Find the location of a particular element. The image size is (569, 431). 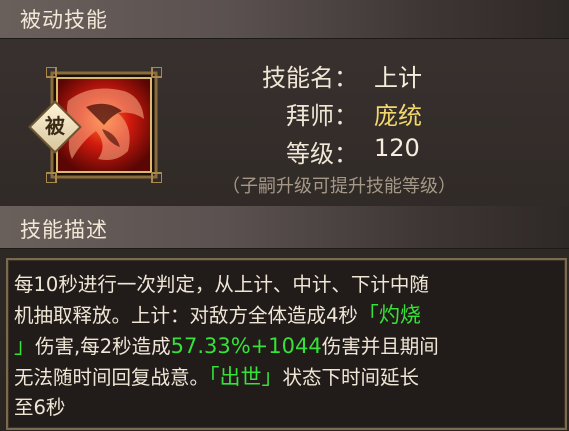

description-line-4: 无法随时间回复战意。「出世」状态下时间延长 is located at coordinates (288, 377).